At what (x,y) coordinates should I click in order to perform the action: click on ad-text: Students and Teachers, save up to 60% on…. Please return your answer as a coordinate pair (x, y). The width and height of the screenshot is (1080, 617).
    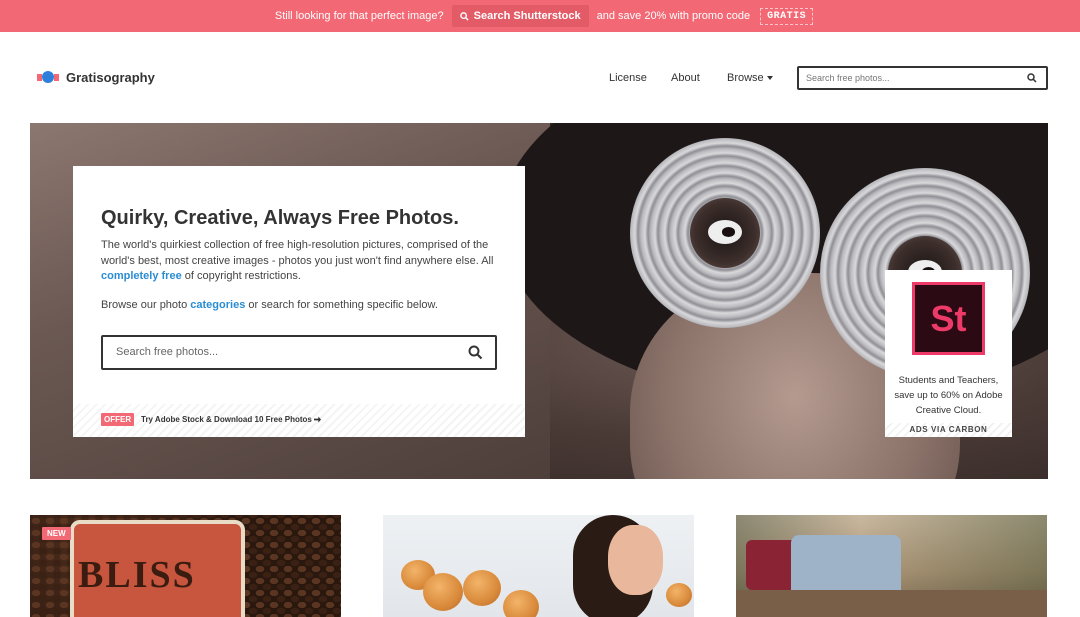
    Looking at the image, I should click on (948, 395).